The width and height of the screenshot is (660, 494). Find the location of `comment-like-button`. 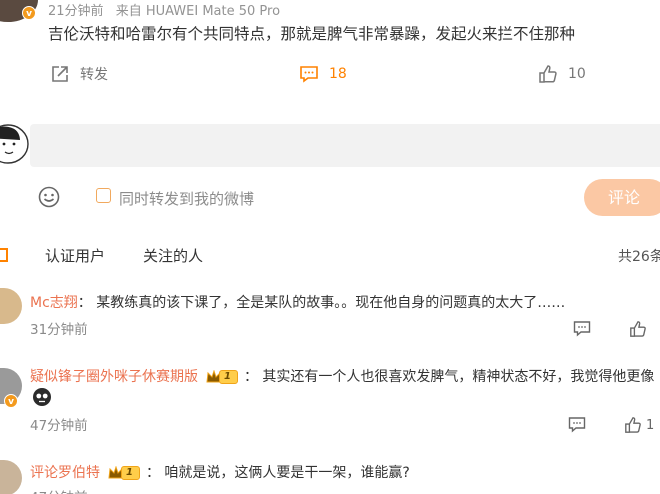

comment-like-button is located at coordinates (638, 329).